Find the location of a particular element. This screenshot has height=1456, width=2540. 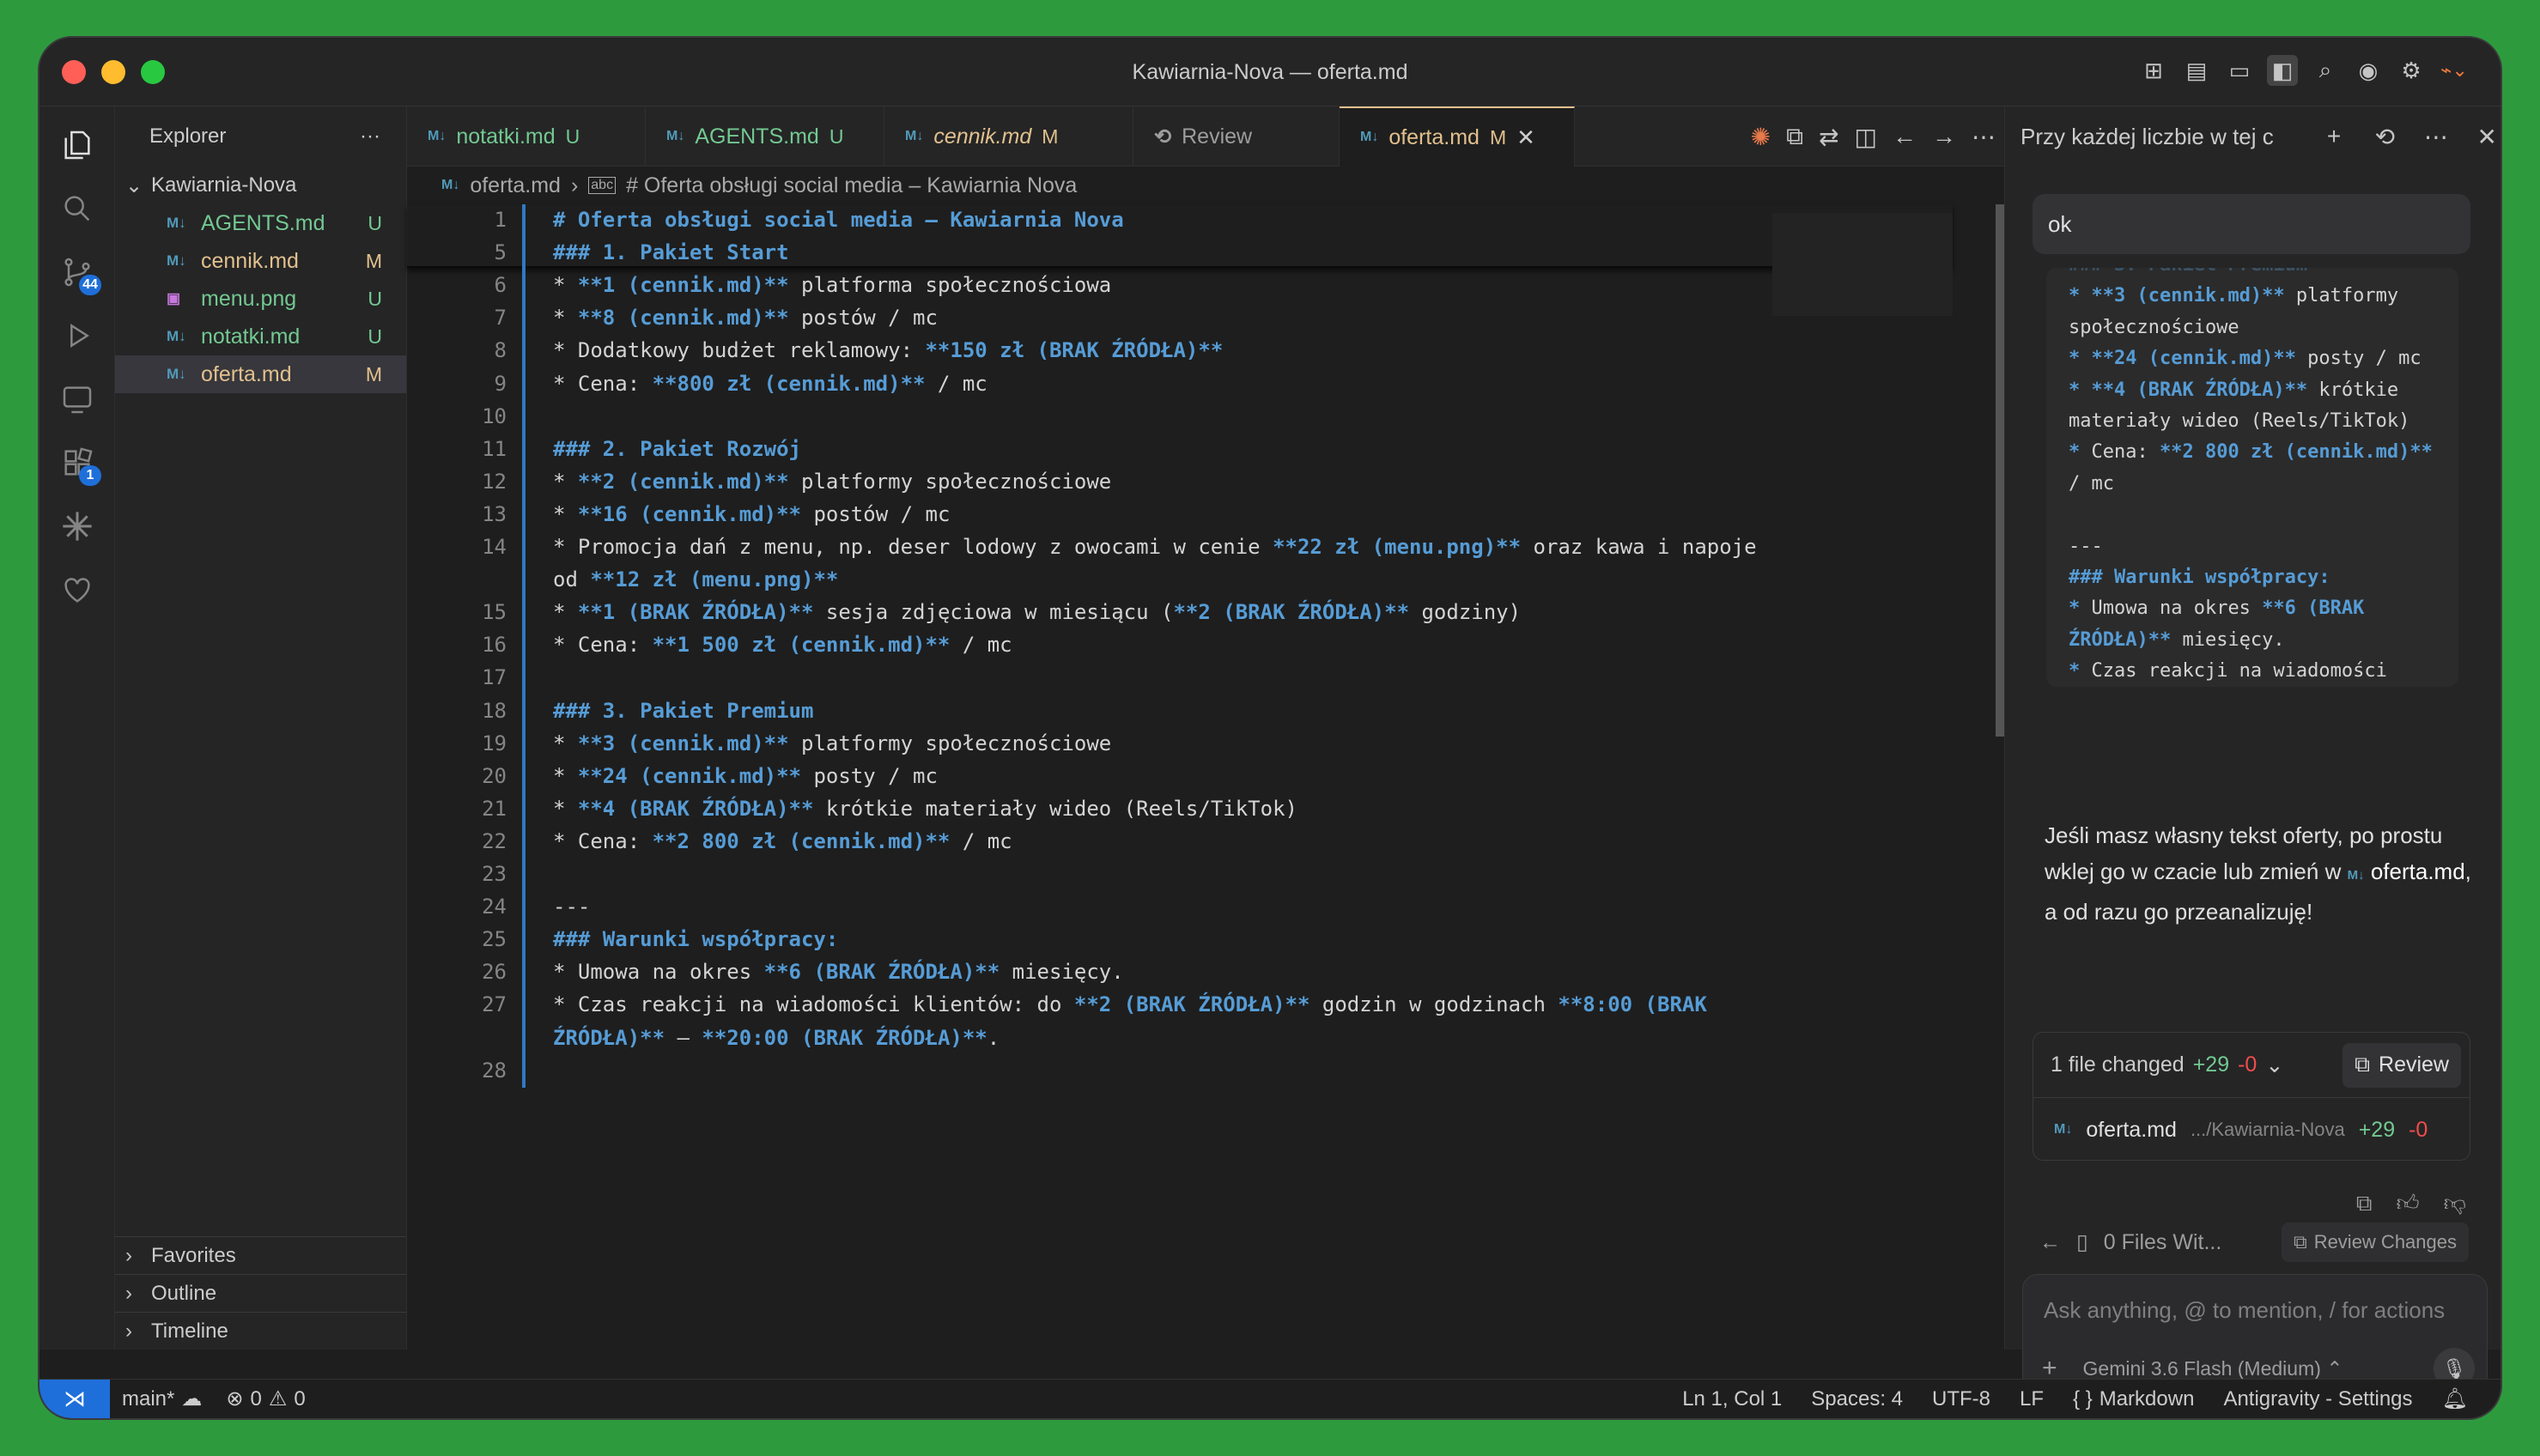

more-actions-icon: ··· is located at coordinates (370, 136).